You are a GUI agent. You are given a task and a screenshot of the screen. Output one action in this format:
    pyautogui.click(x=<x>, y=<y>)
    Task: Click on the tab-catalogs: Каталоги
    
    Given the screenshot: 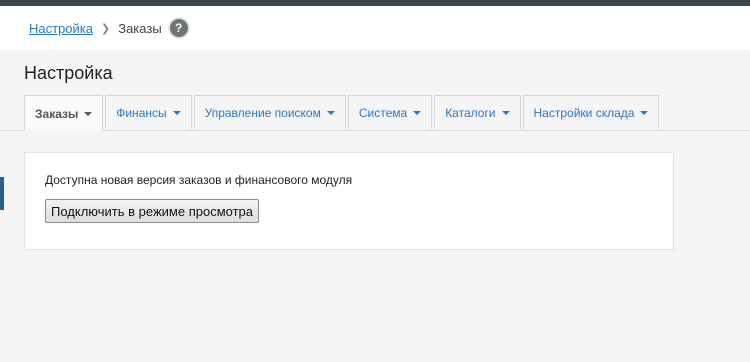 What is the action you would take?
    pyautogui.click(x=477, y=112)
    